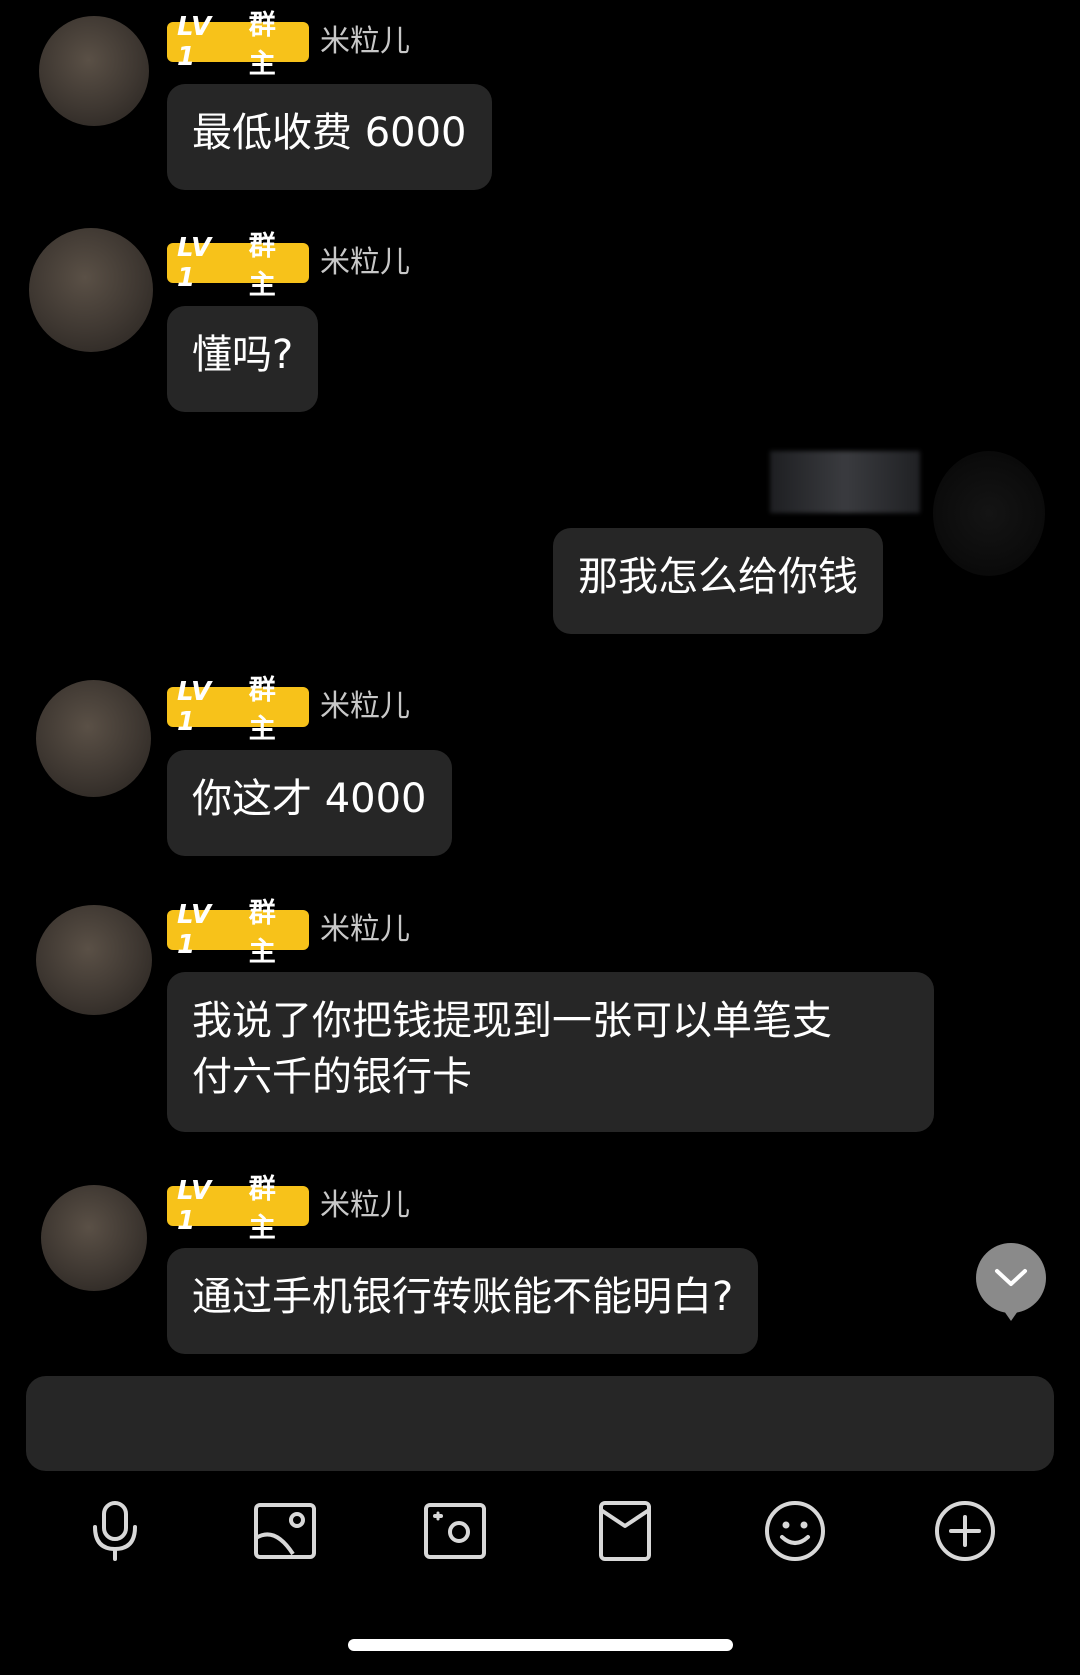 The width and height of the screenshot is (1080, 1675). I want to click on message-input, so click(540, 1423).